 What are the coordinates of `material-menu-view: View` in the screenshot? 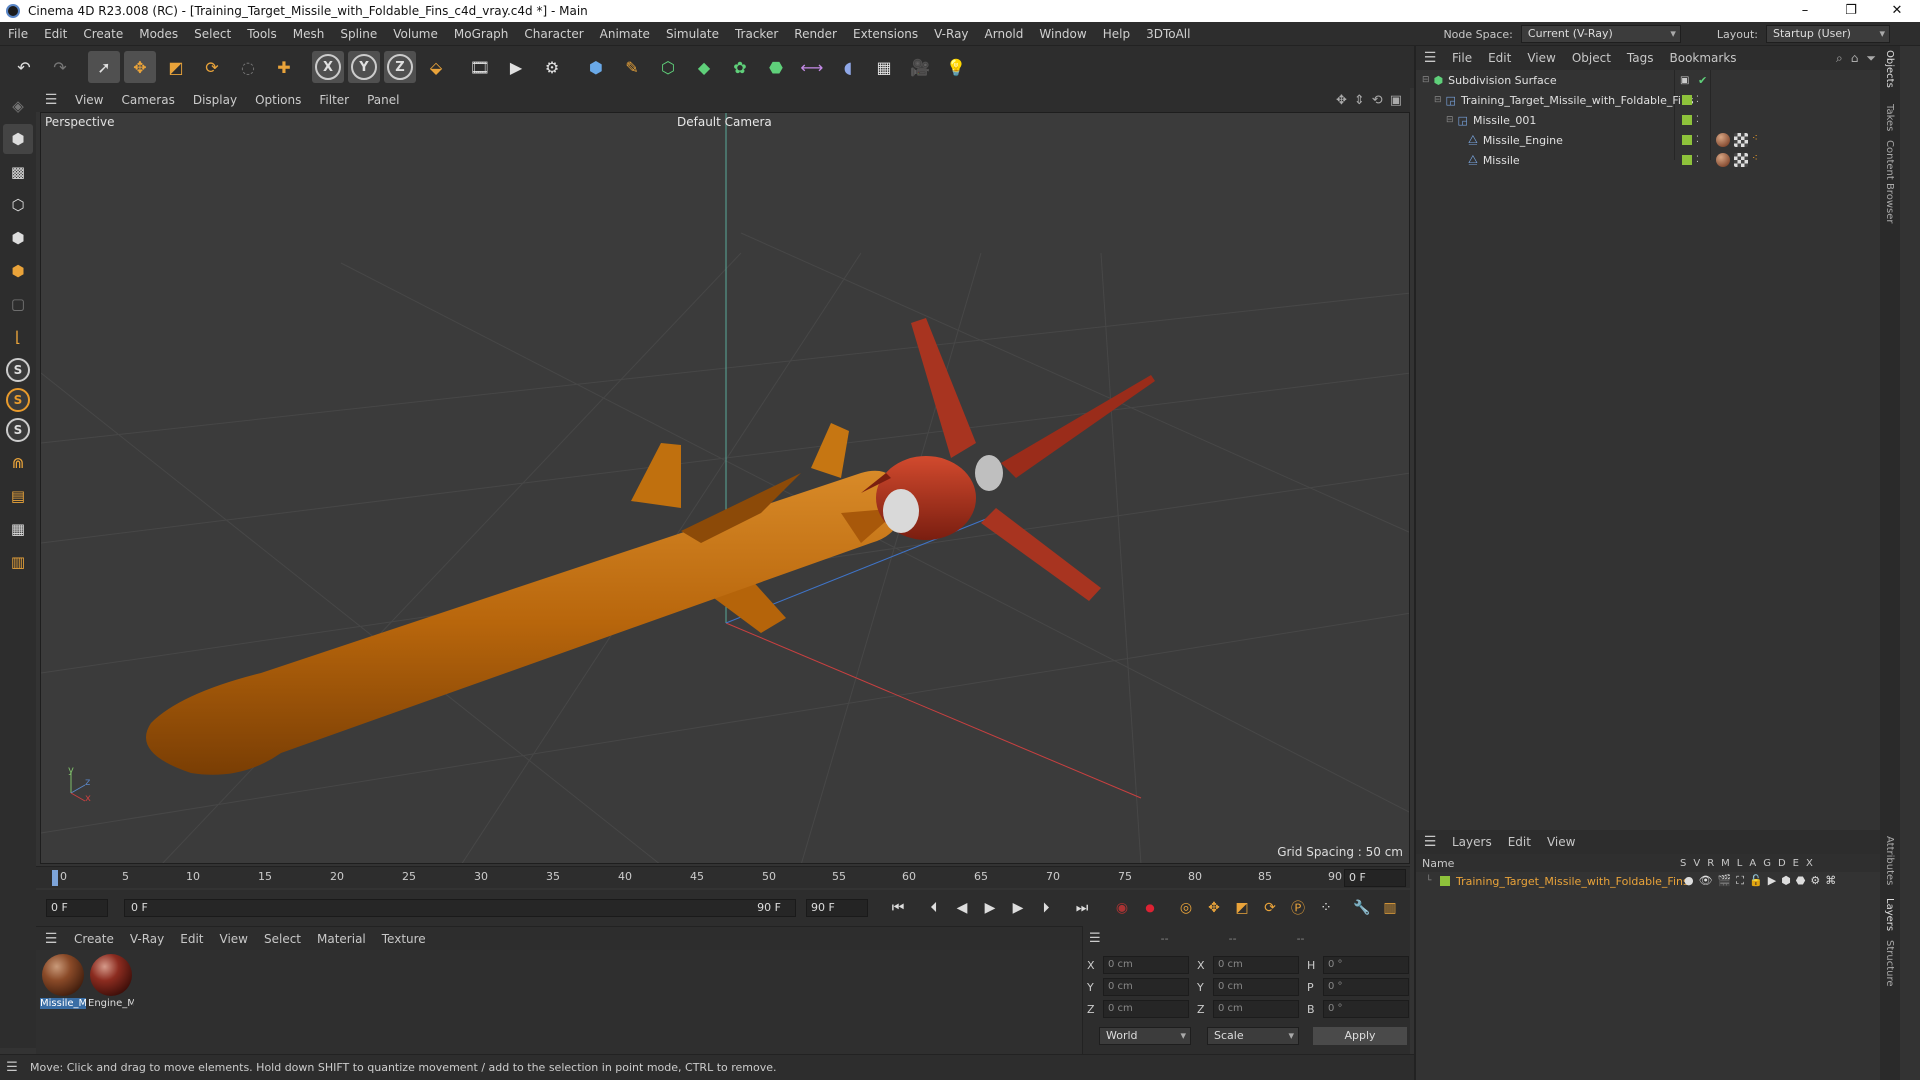 It's located at (234, 939).